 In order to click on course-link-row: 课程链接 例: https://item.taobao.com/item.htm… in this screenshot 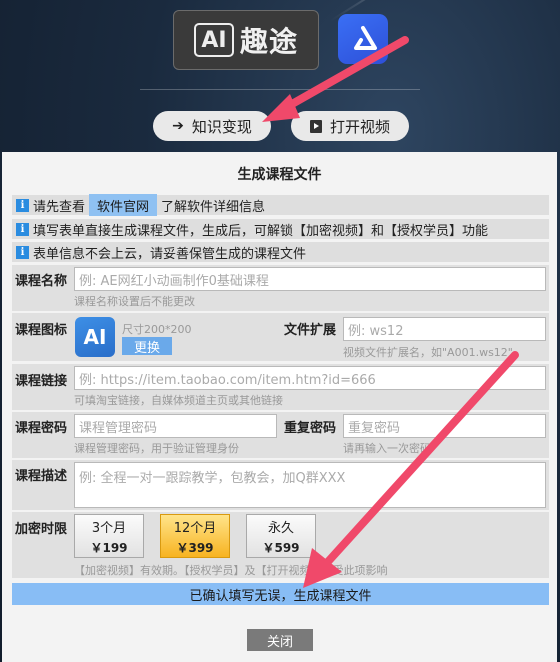, I will do `click(280, 387)`.